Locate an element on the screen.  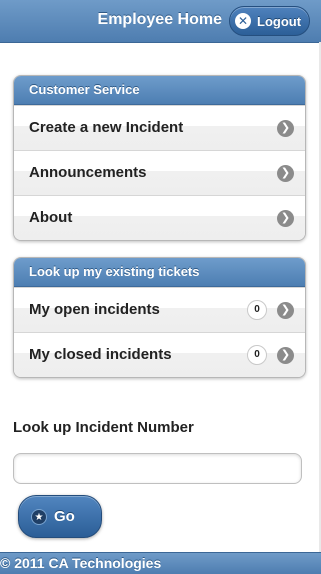
header-bar: Employee Home ✕ Logout is located at coordinates (160, 21).